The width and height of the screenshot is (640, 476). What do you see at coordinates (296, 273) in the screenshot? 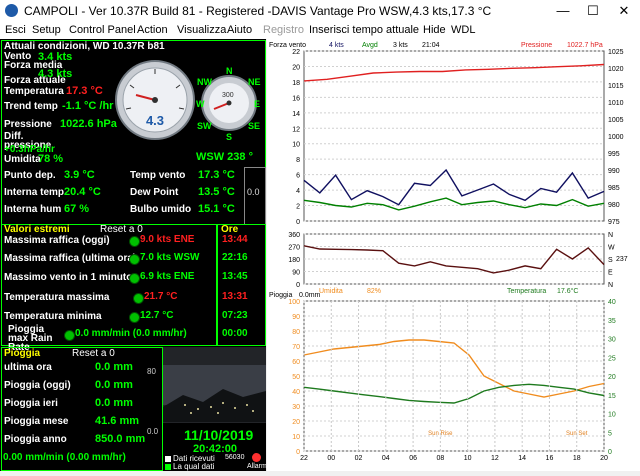
I see `chart2-left-tick: 90` at bounding box center [296, 273].